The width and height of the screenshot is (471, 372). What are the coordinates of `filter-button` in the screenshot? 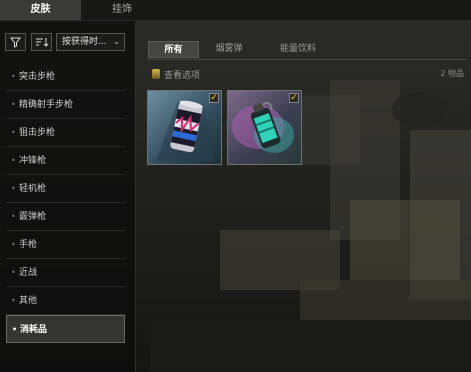 It's located at (15, 42).